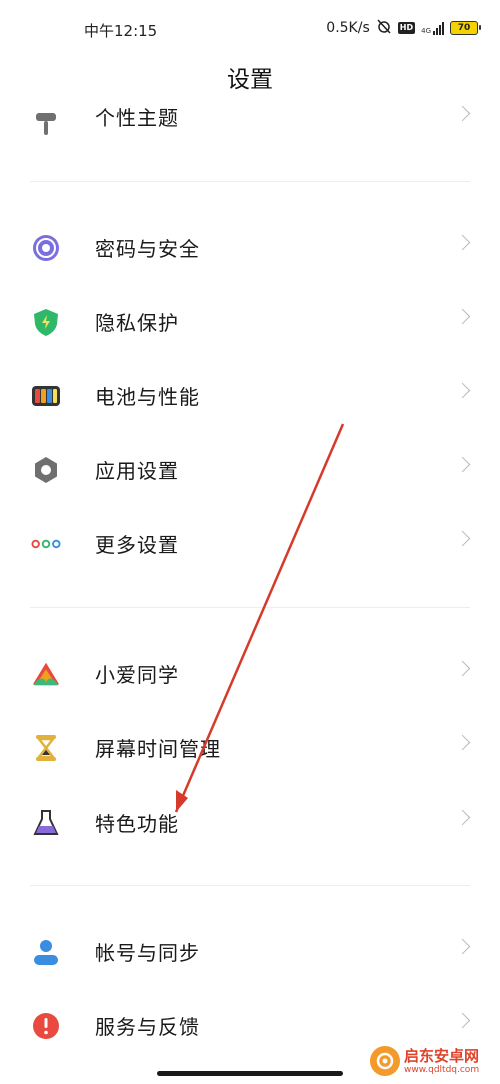 The width and height of the screenshot is (500, 1084). Describe the element at coordinates (250, 247) in the screenshot. I see `list-item-password-security: 密码与安全` at that location.